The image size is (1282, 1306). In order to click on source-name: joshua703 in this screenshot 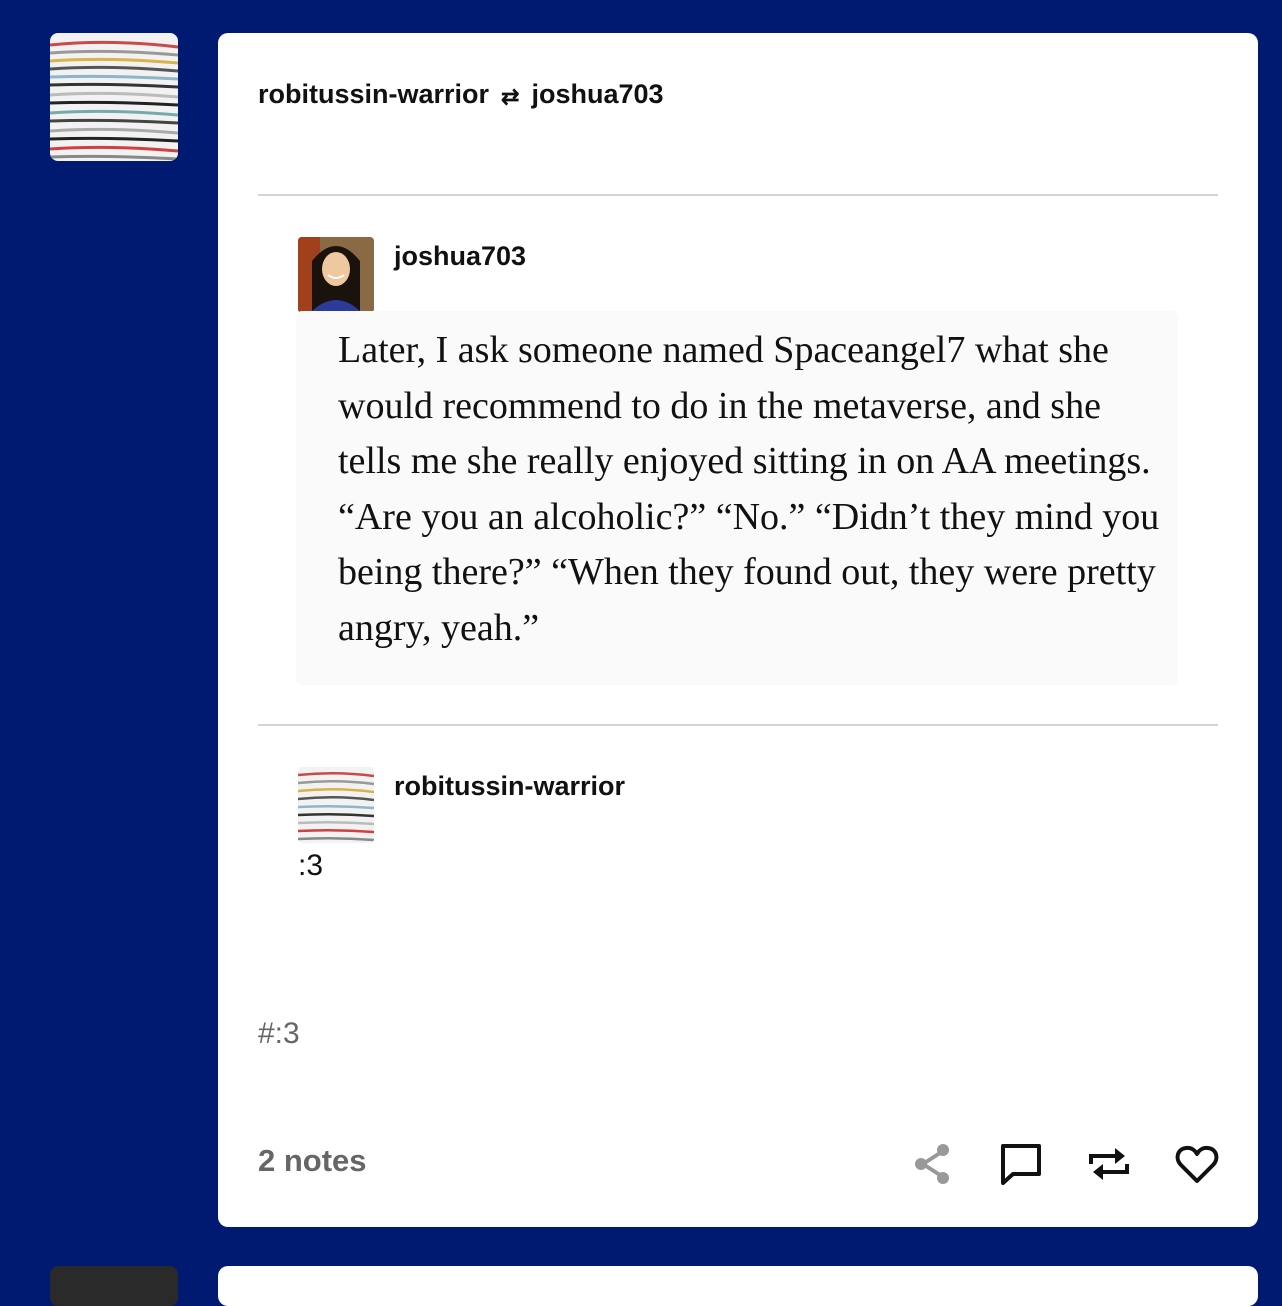, I will do `click(597, 94)`.